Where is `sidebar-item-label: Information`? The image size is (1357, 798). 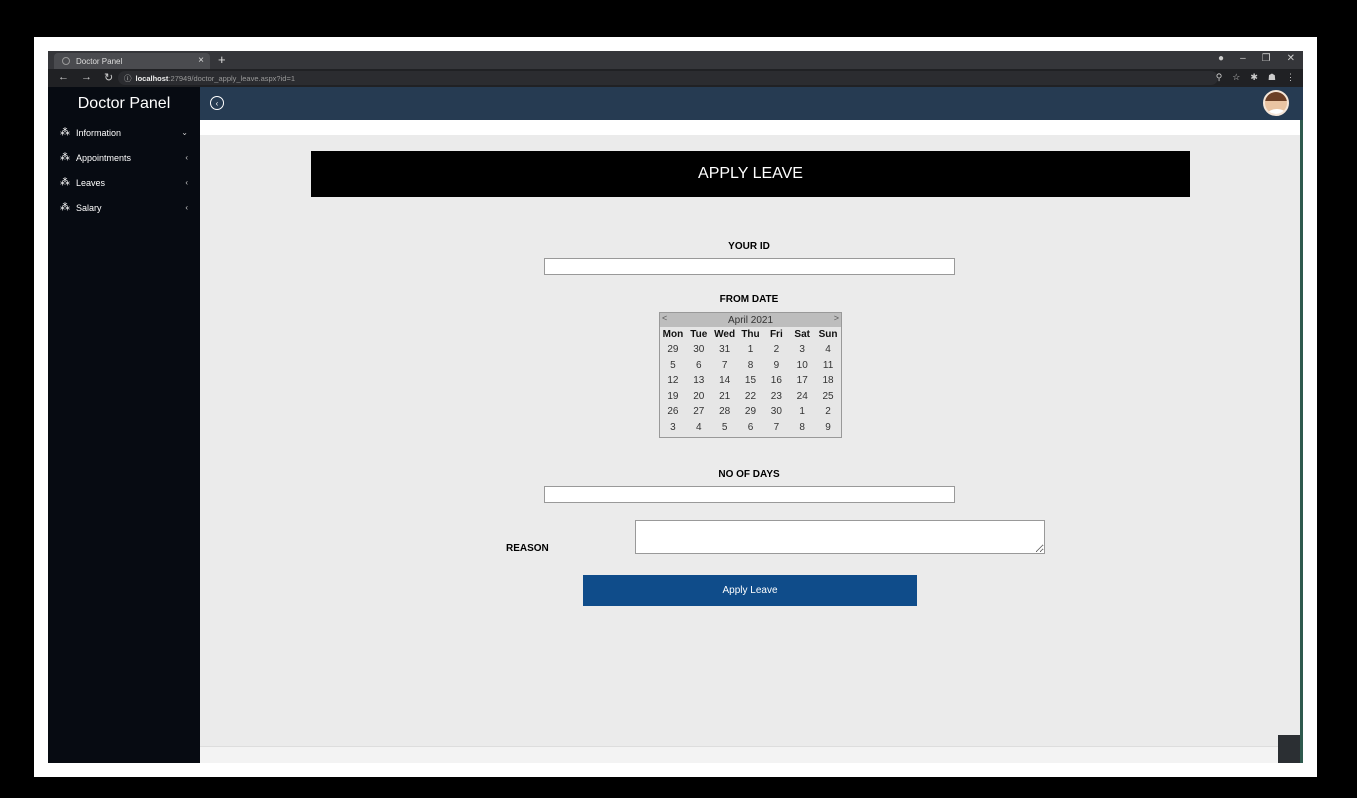 sidebar-item-label: Information is located at coordinates (99, 132).